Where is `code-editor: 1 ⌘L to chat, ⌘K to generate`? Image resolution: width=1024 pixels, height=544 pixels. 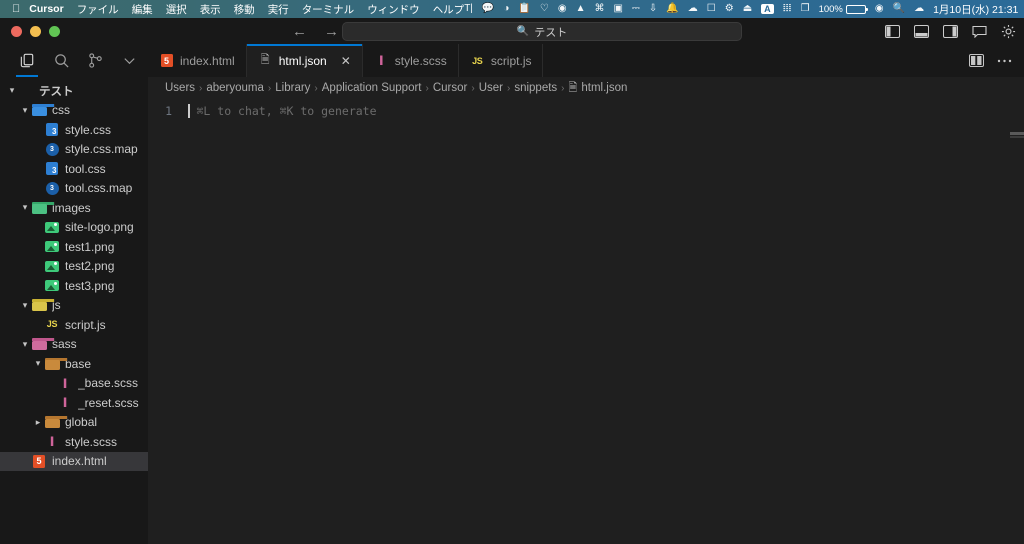
code-editor: 1 ⌘L to chat, ⌘K to generate is located at coordinates (586, 109).